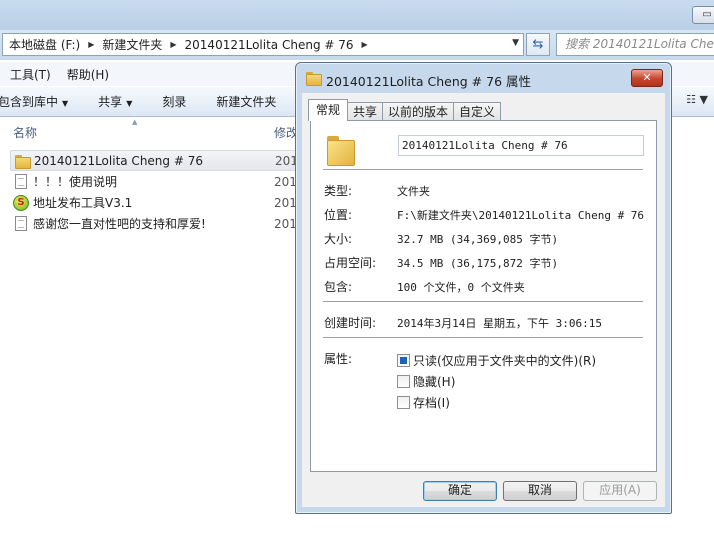 The image size is (714, 541). I want to click on size-on-disk-label: 占用空间:, so click(350, 263).